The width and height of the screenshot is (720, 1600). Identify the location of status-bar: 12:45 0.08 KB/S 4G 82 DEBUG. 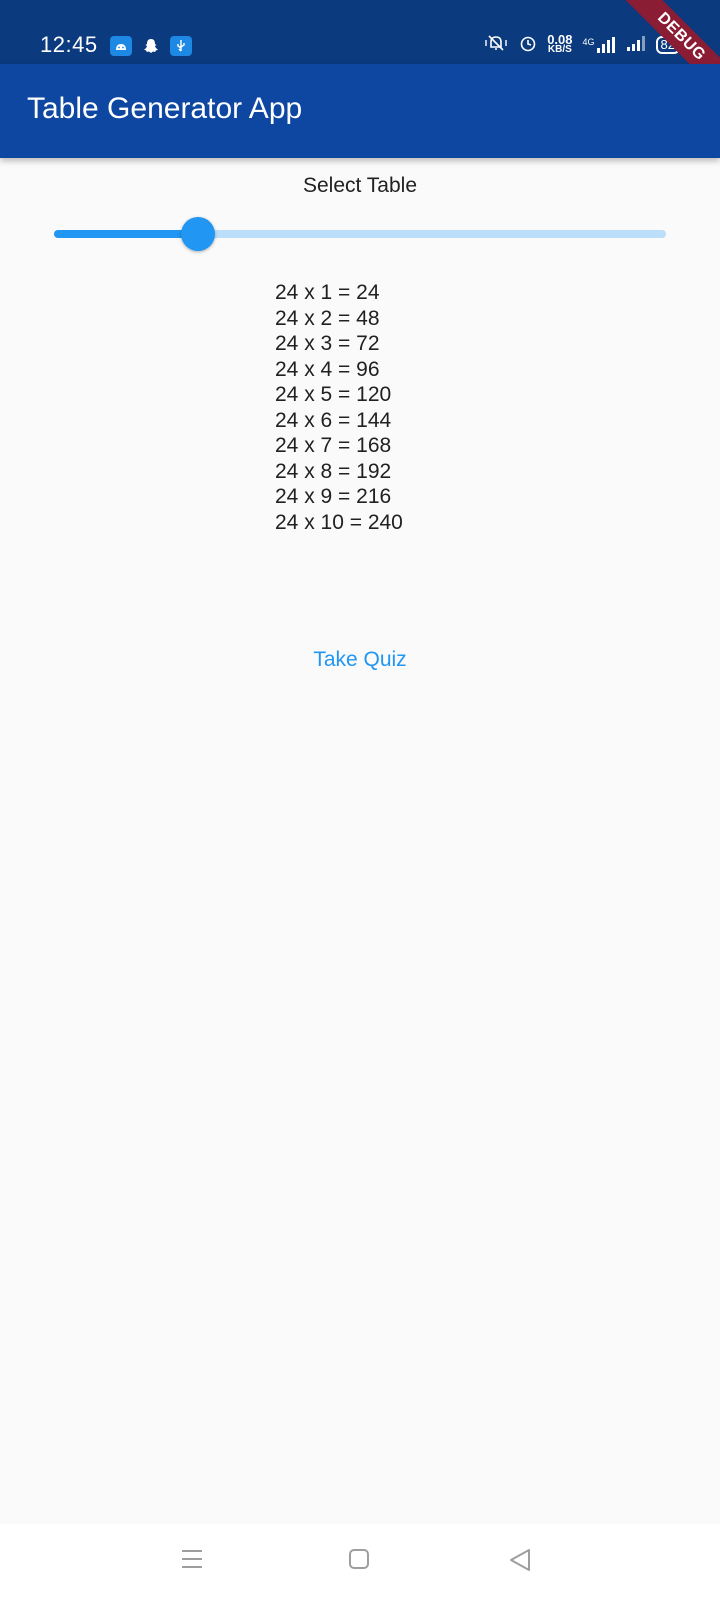
(360, 50).